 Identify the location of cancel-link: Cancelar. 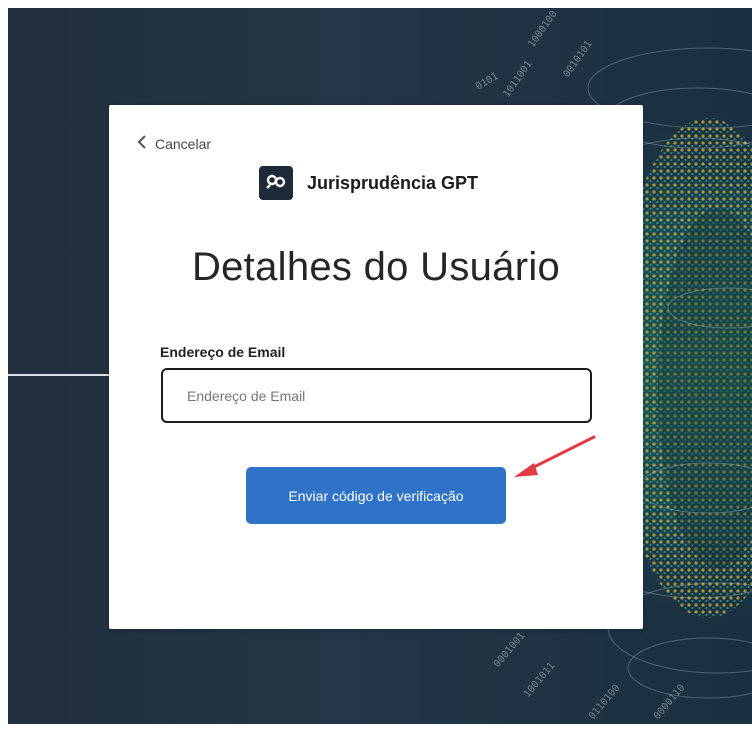
(174, 143).